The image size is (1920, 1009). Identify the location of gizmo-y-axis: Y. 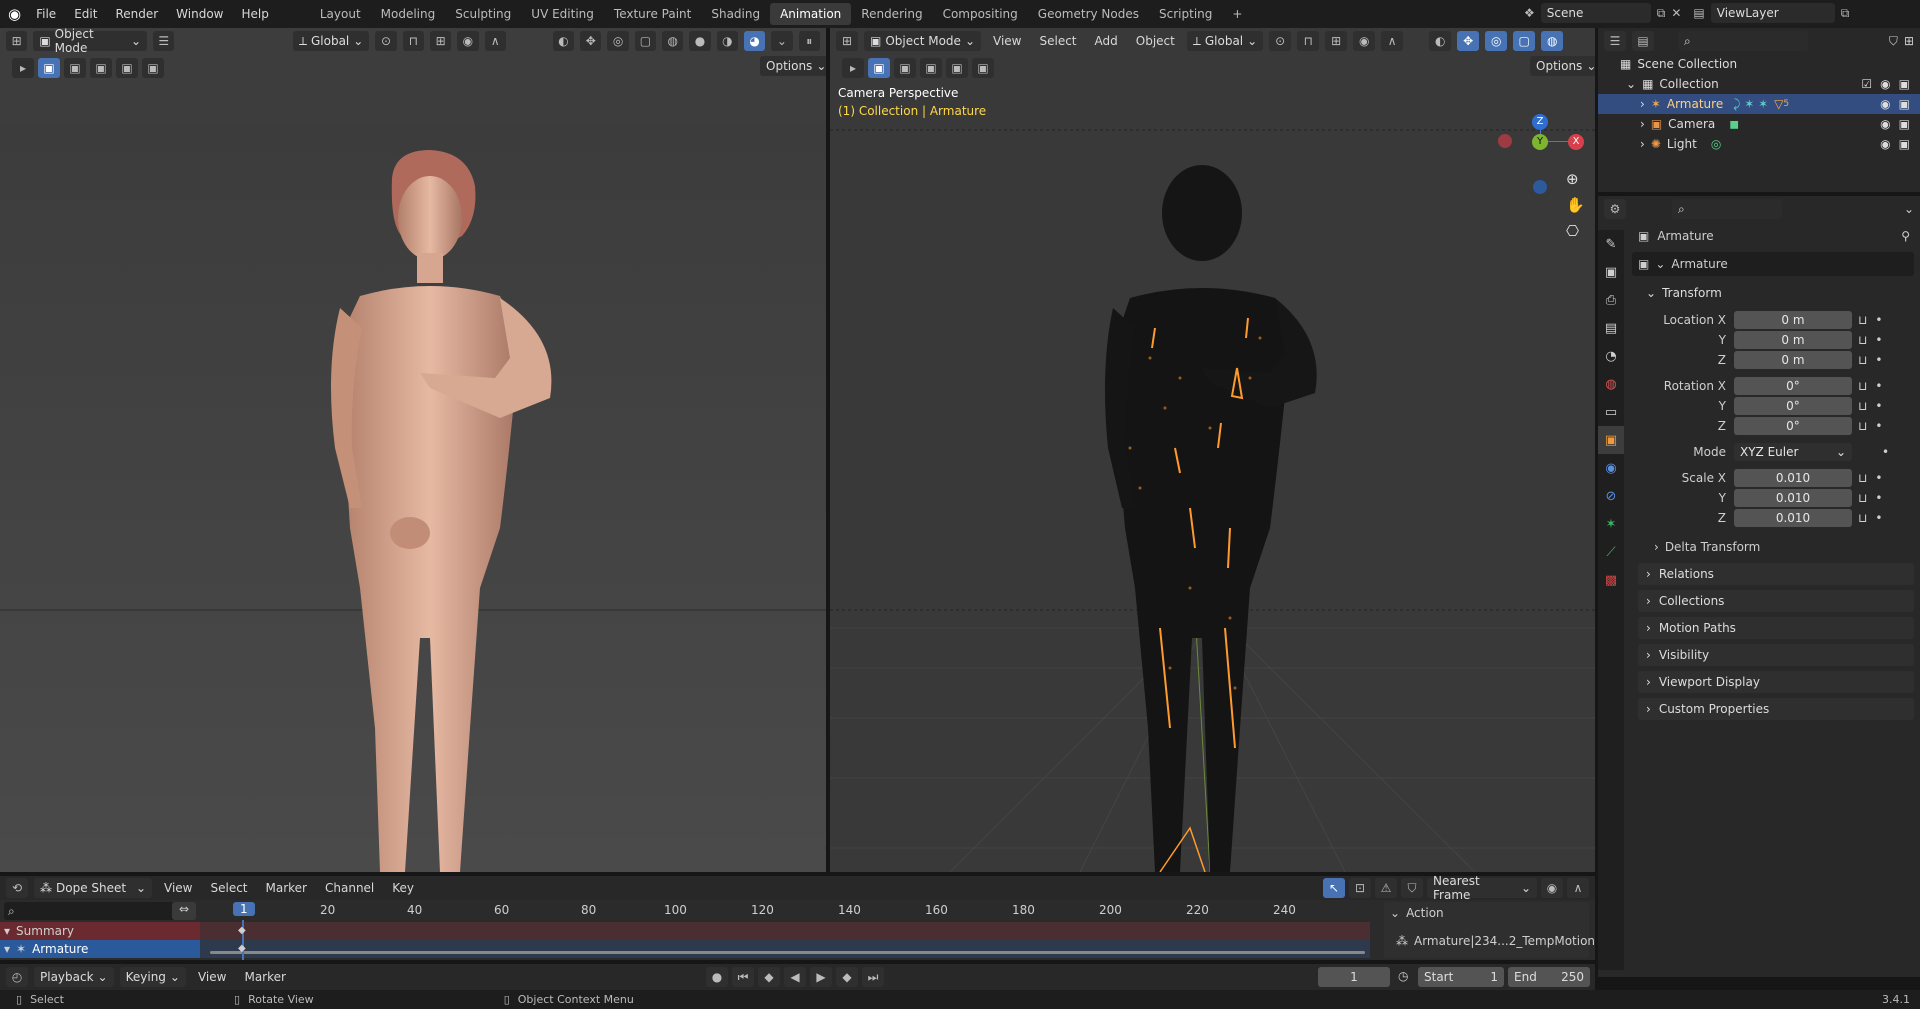
(1540, 142).